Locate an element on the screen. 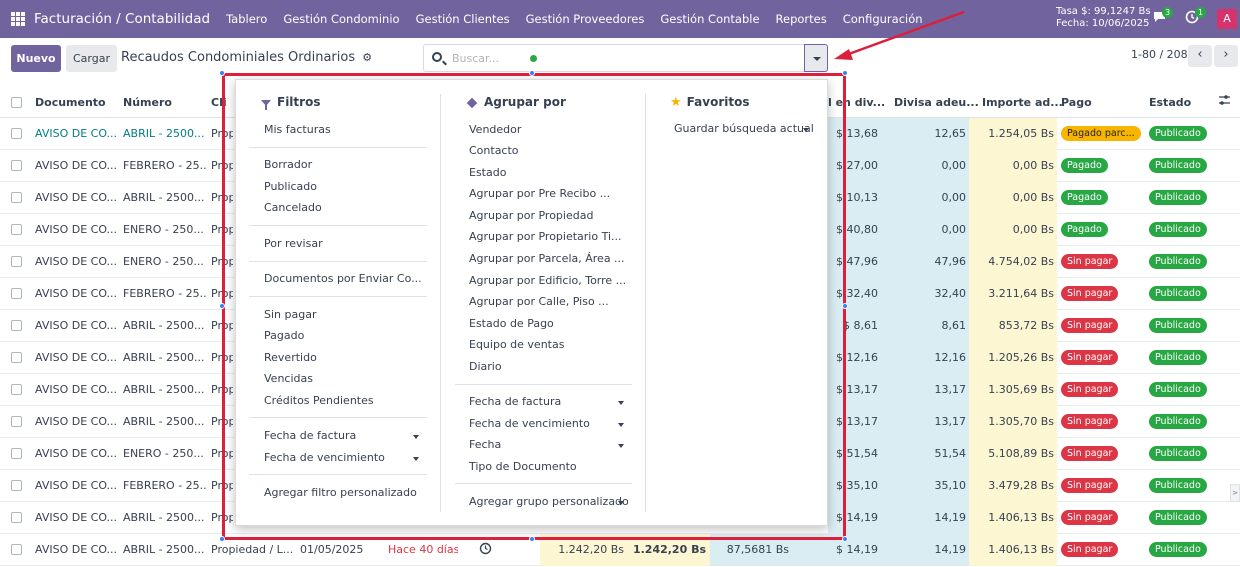 Image resolution: width=1240 pixels, height=567 pixels. clock-icon is located at coordinates (485, 550).